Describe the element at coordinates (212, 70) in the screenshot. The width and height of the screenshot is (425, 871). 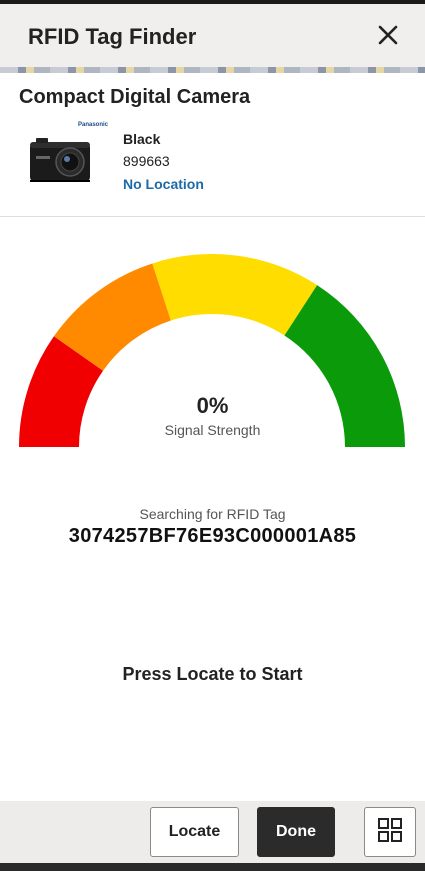
I see `decorative-banner` at that location.